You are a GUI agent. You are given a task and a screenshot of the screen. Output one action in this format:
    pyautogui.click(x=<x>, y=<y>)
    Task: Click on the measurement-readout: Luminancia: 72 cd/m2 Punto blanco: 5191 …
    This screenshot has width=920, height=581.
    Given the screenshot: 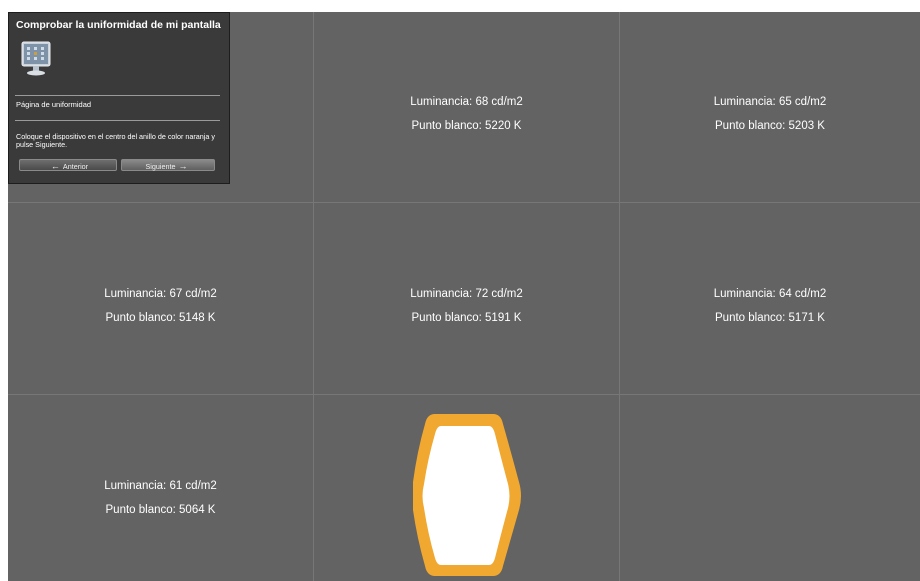 What is the action you would take?
    pyautogui.click(x=466, y=306)
    